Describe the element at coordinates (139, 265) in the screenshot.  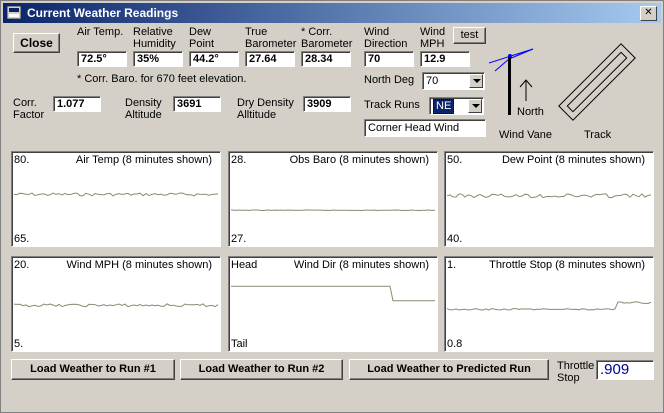
I see `graph-title: Wind MPH (8 minutes shown)` at that location.